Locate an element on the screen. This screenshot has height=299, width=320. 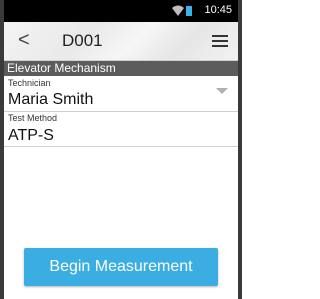
chevron-left-icon: < is located at coordinates (24, 40).